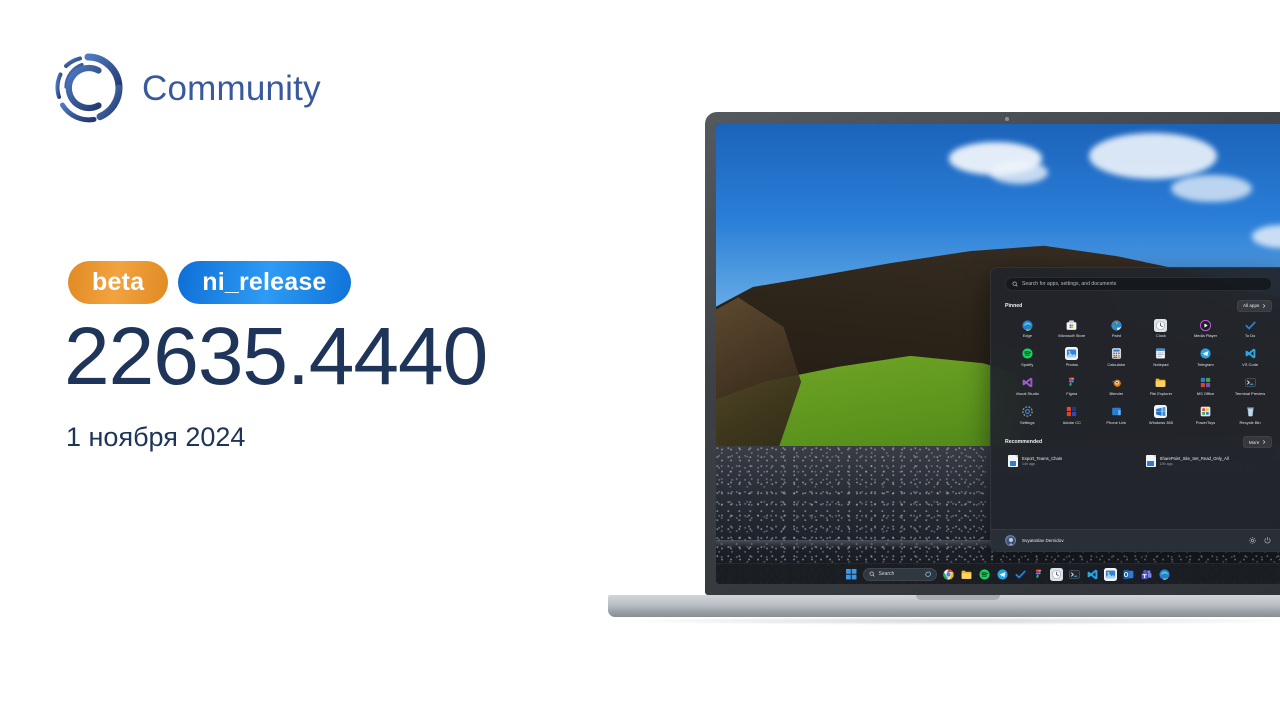  Describe the element at coordinates (1116, 353) in the screenshot. I see `calculator-icon` at that location.